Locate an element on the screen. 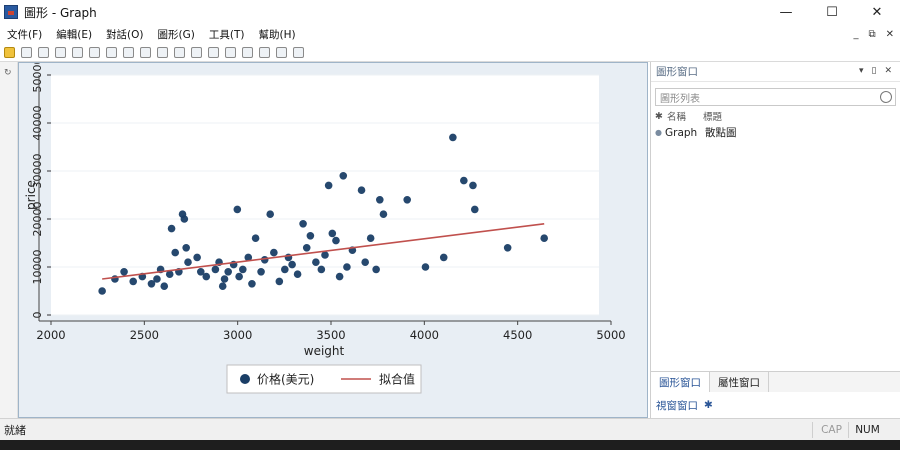 The height and width of the screenshot is (450, 900). window-list-link: 視窗窗口 is located at coordinates (677, 405).